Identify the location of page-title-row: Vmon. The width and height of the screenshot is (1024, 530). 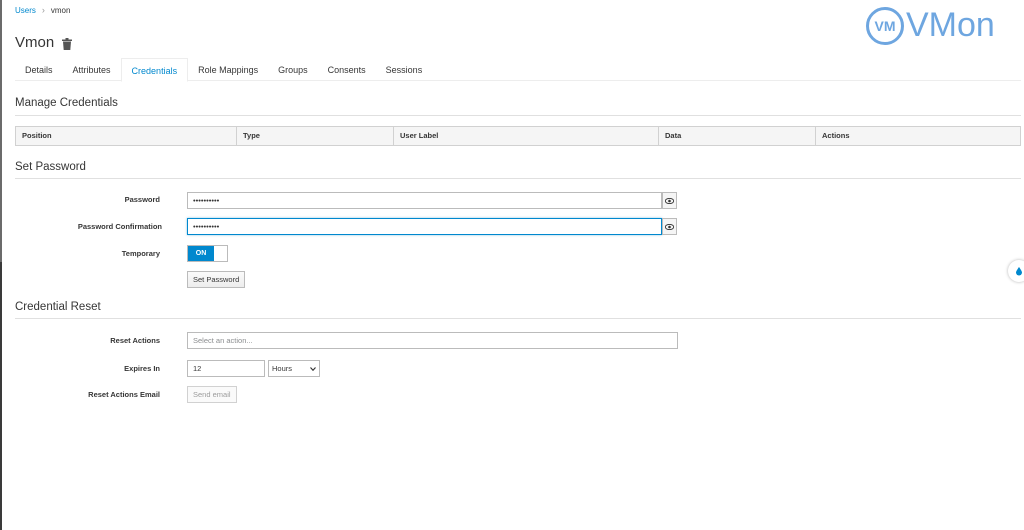
(44, 42).